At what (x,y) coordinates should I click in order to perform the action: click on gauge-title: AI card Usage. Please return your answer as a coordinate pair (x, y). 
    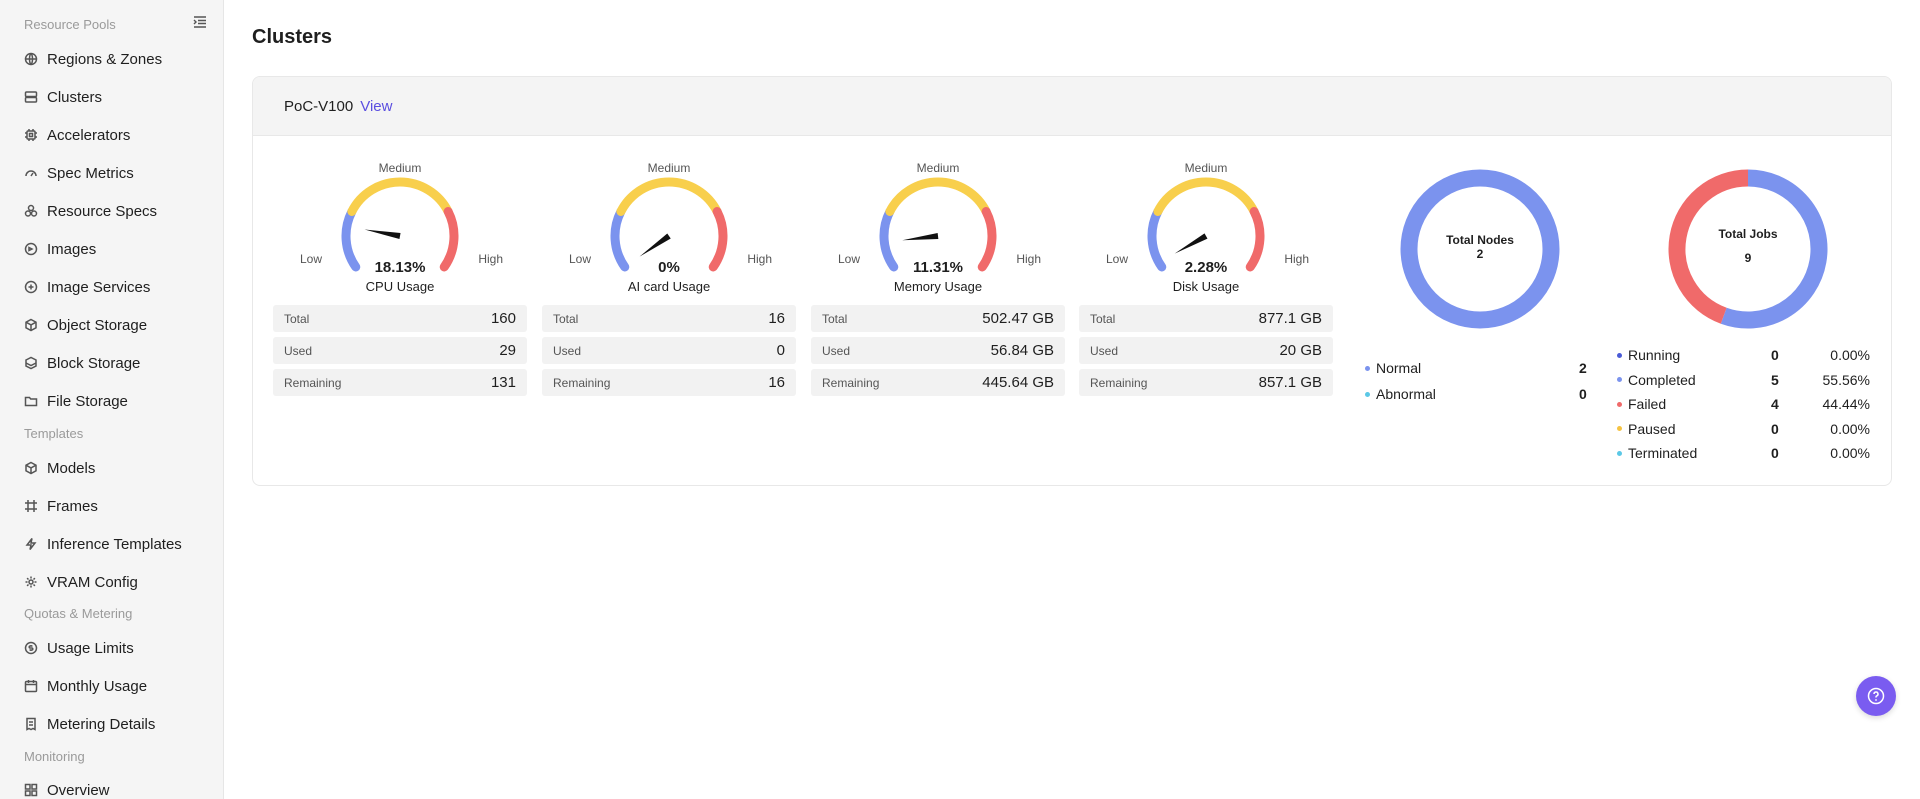
    Looking at the image, I should click on (669, 286).